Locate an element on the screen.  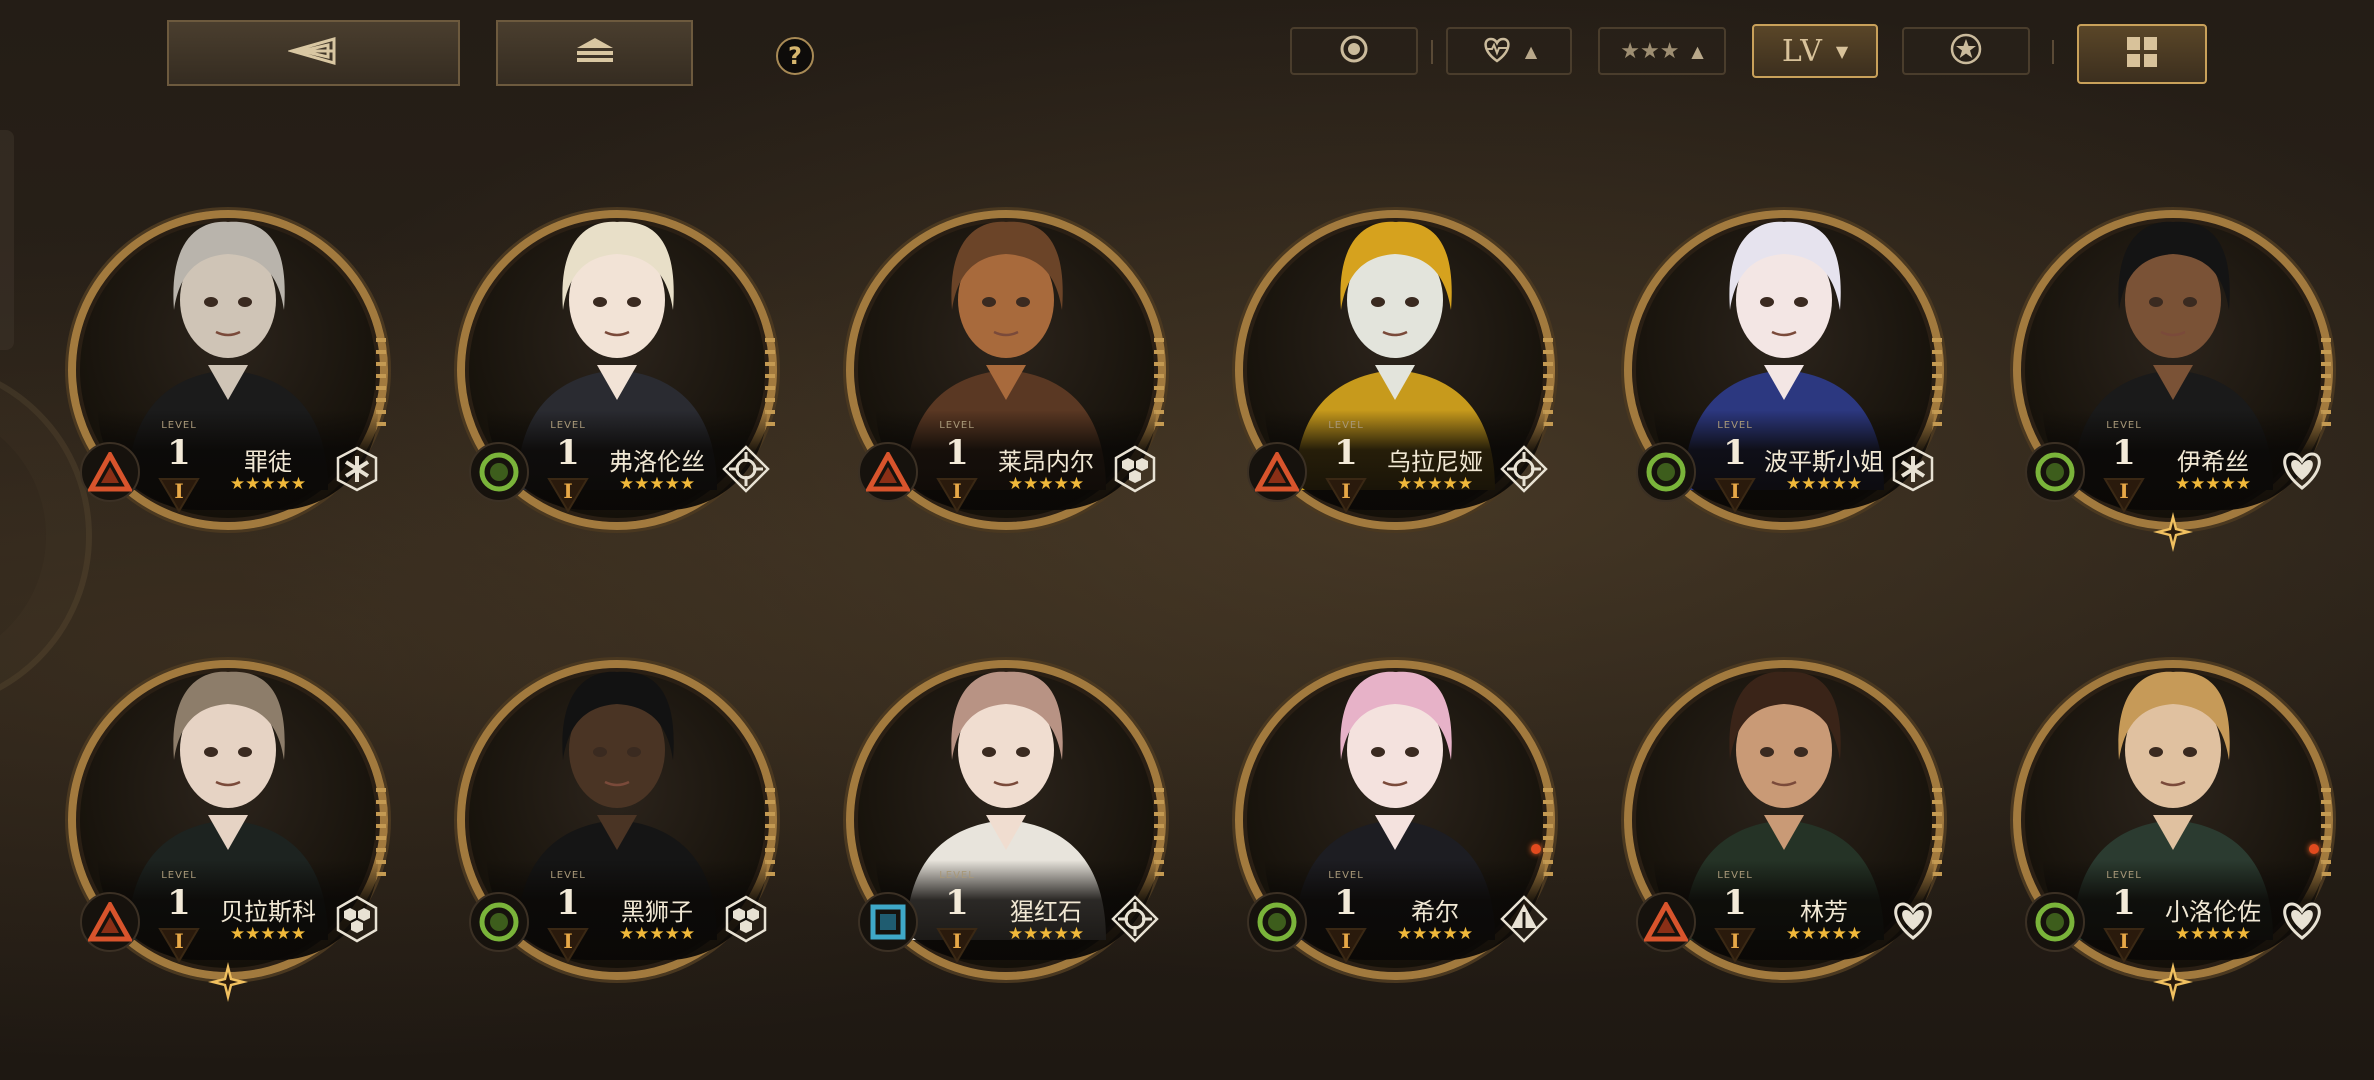
character-card: LEVEL 1 I 小洛伦佐 ★★★★★ is located at coordinates (2173, 801).